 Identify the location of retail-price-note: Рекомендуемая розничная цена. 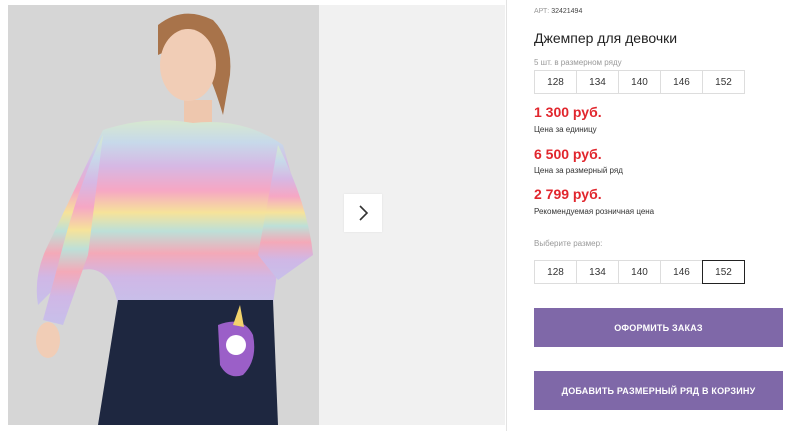
(594, 211).